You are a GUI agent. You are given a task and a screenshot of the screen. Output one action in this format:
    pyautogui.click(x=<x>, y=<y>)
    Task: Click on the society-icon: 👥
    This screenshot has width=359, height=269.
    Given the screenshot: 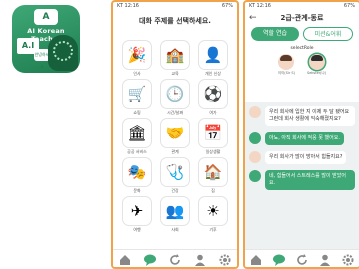 What is the action you would take?
    pyautogui.click(x=175, y=211)
    